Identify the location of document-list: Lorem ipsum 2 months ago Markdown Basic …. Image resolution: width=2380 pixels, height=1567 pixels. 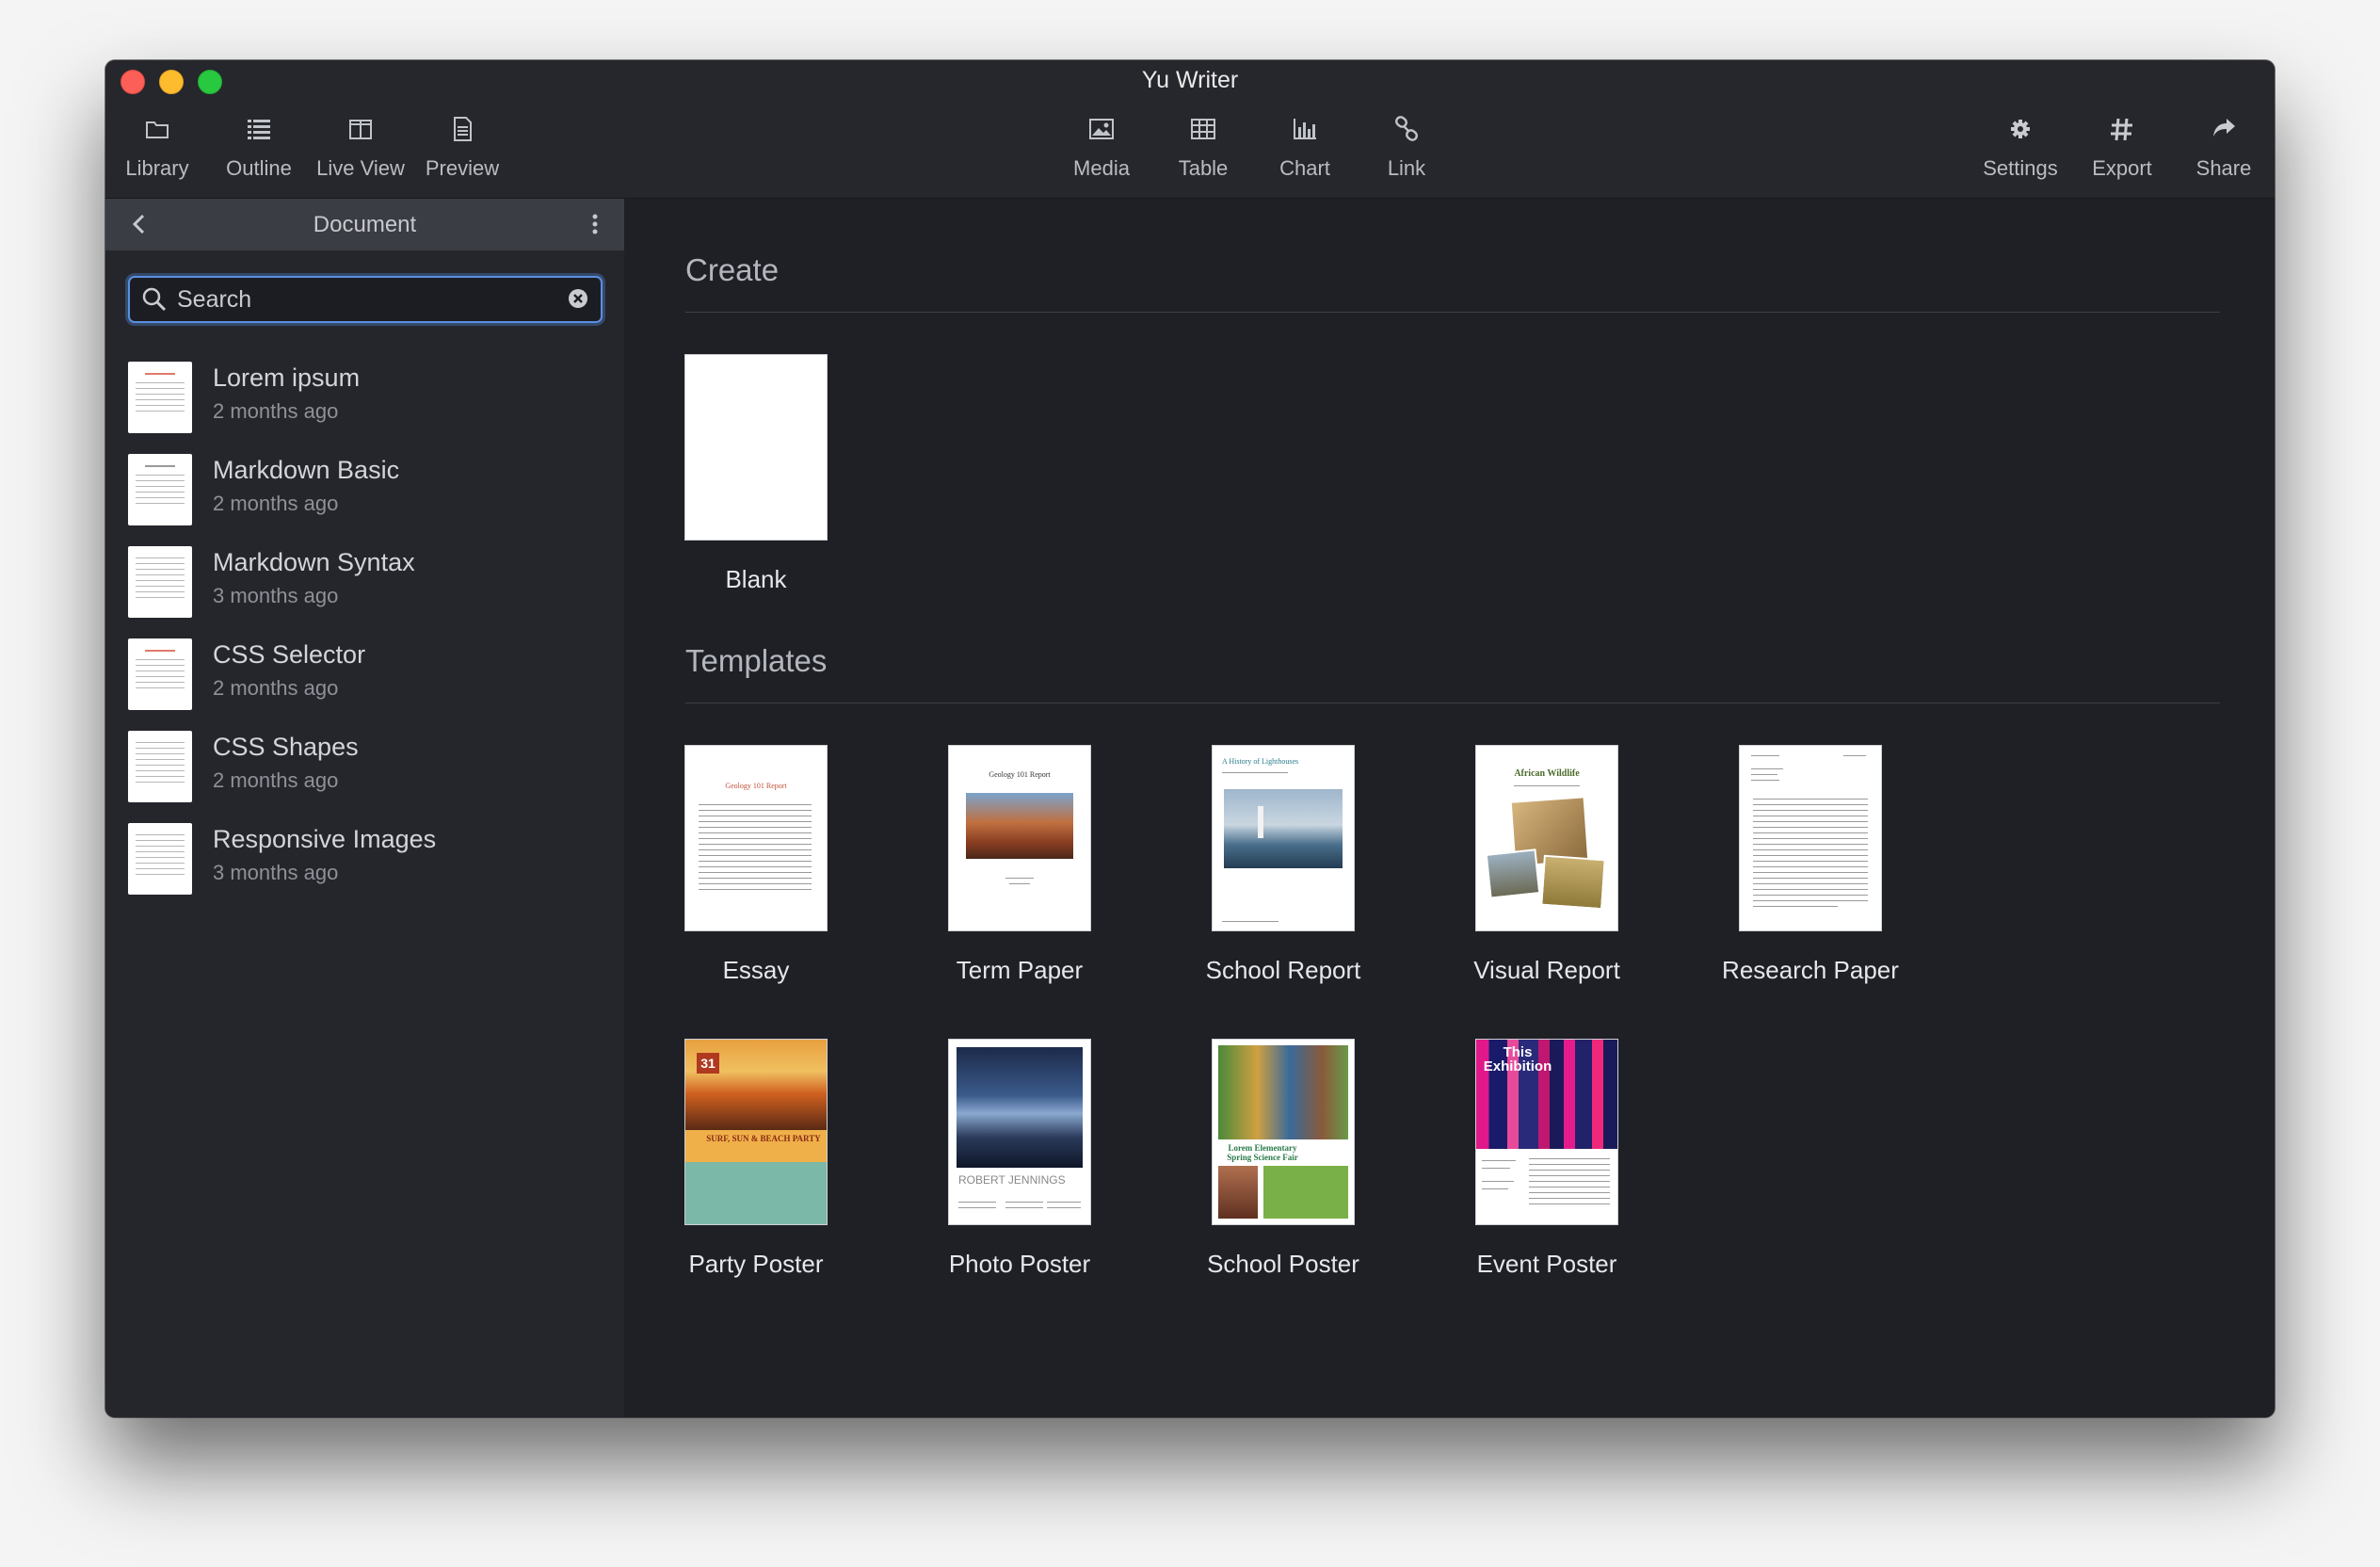
(364, 635).